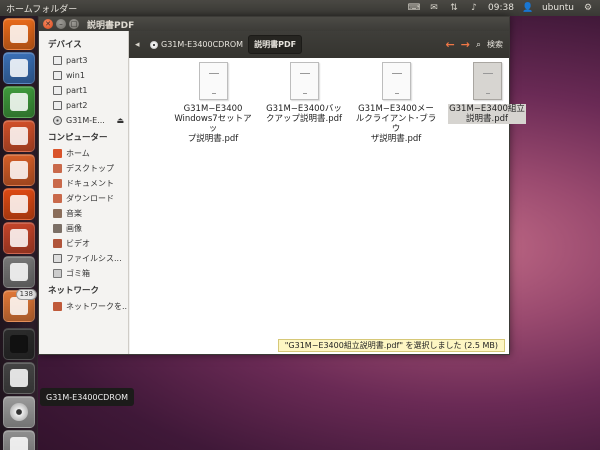 The height and width of the screenshot is (450, 600). Describe the element at coordinates (396, 103) in the screenshot. I see `file-item: G31M−E3400メー ルクライアント･ブラウ ザ説明書.pdf` at that location.